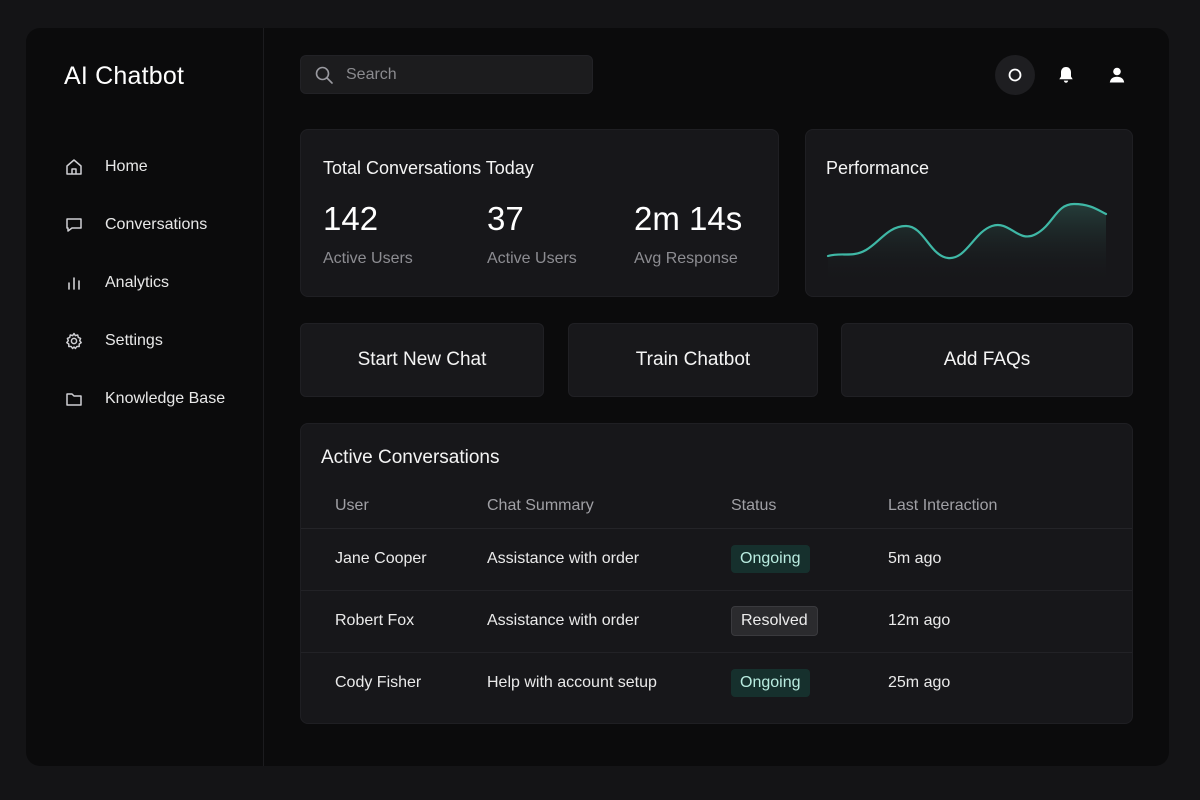 This screenshot has width=1200, height=800. I want to click on cell-last-interaction: 5m ago, so click(1010, 559).